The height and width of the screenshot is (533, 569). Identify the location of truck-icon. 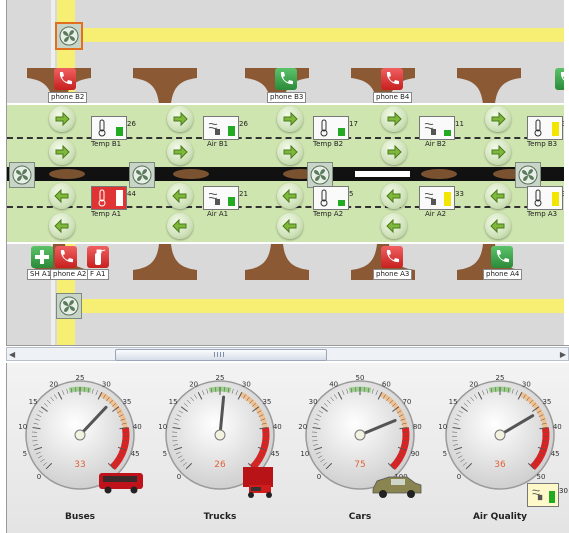
(258, 482).